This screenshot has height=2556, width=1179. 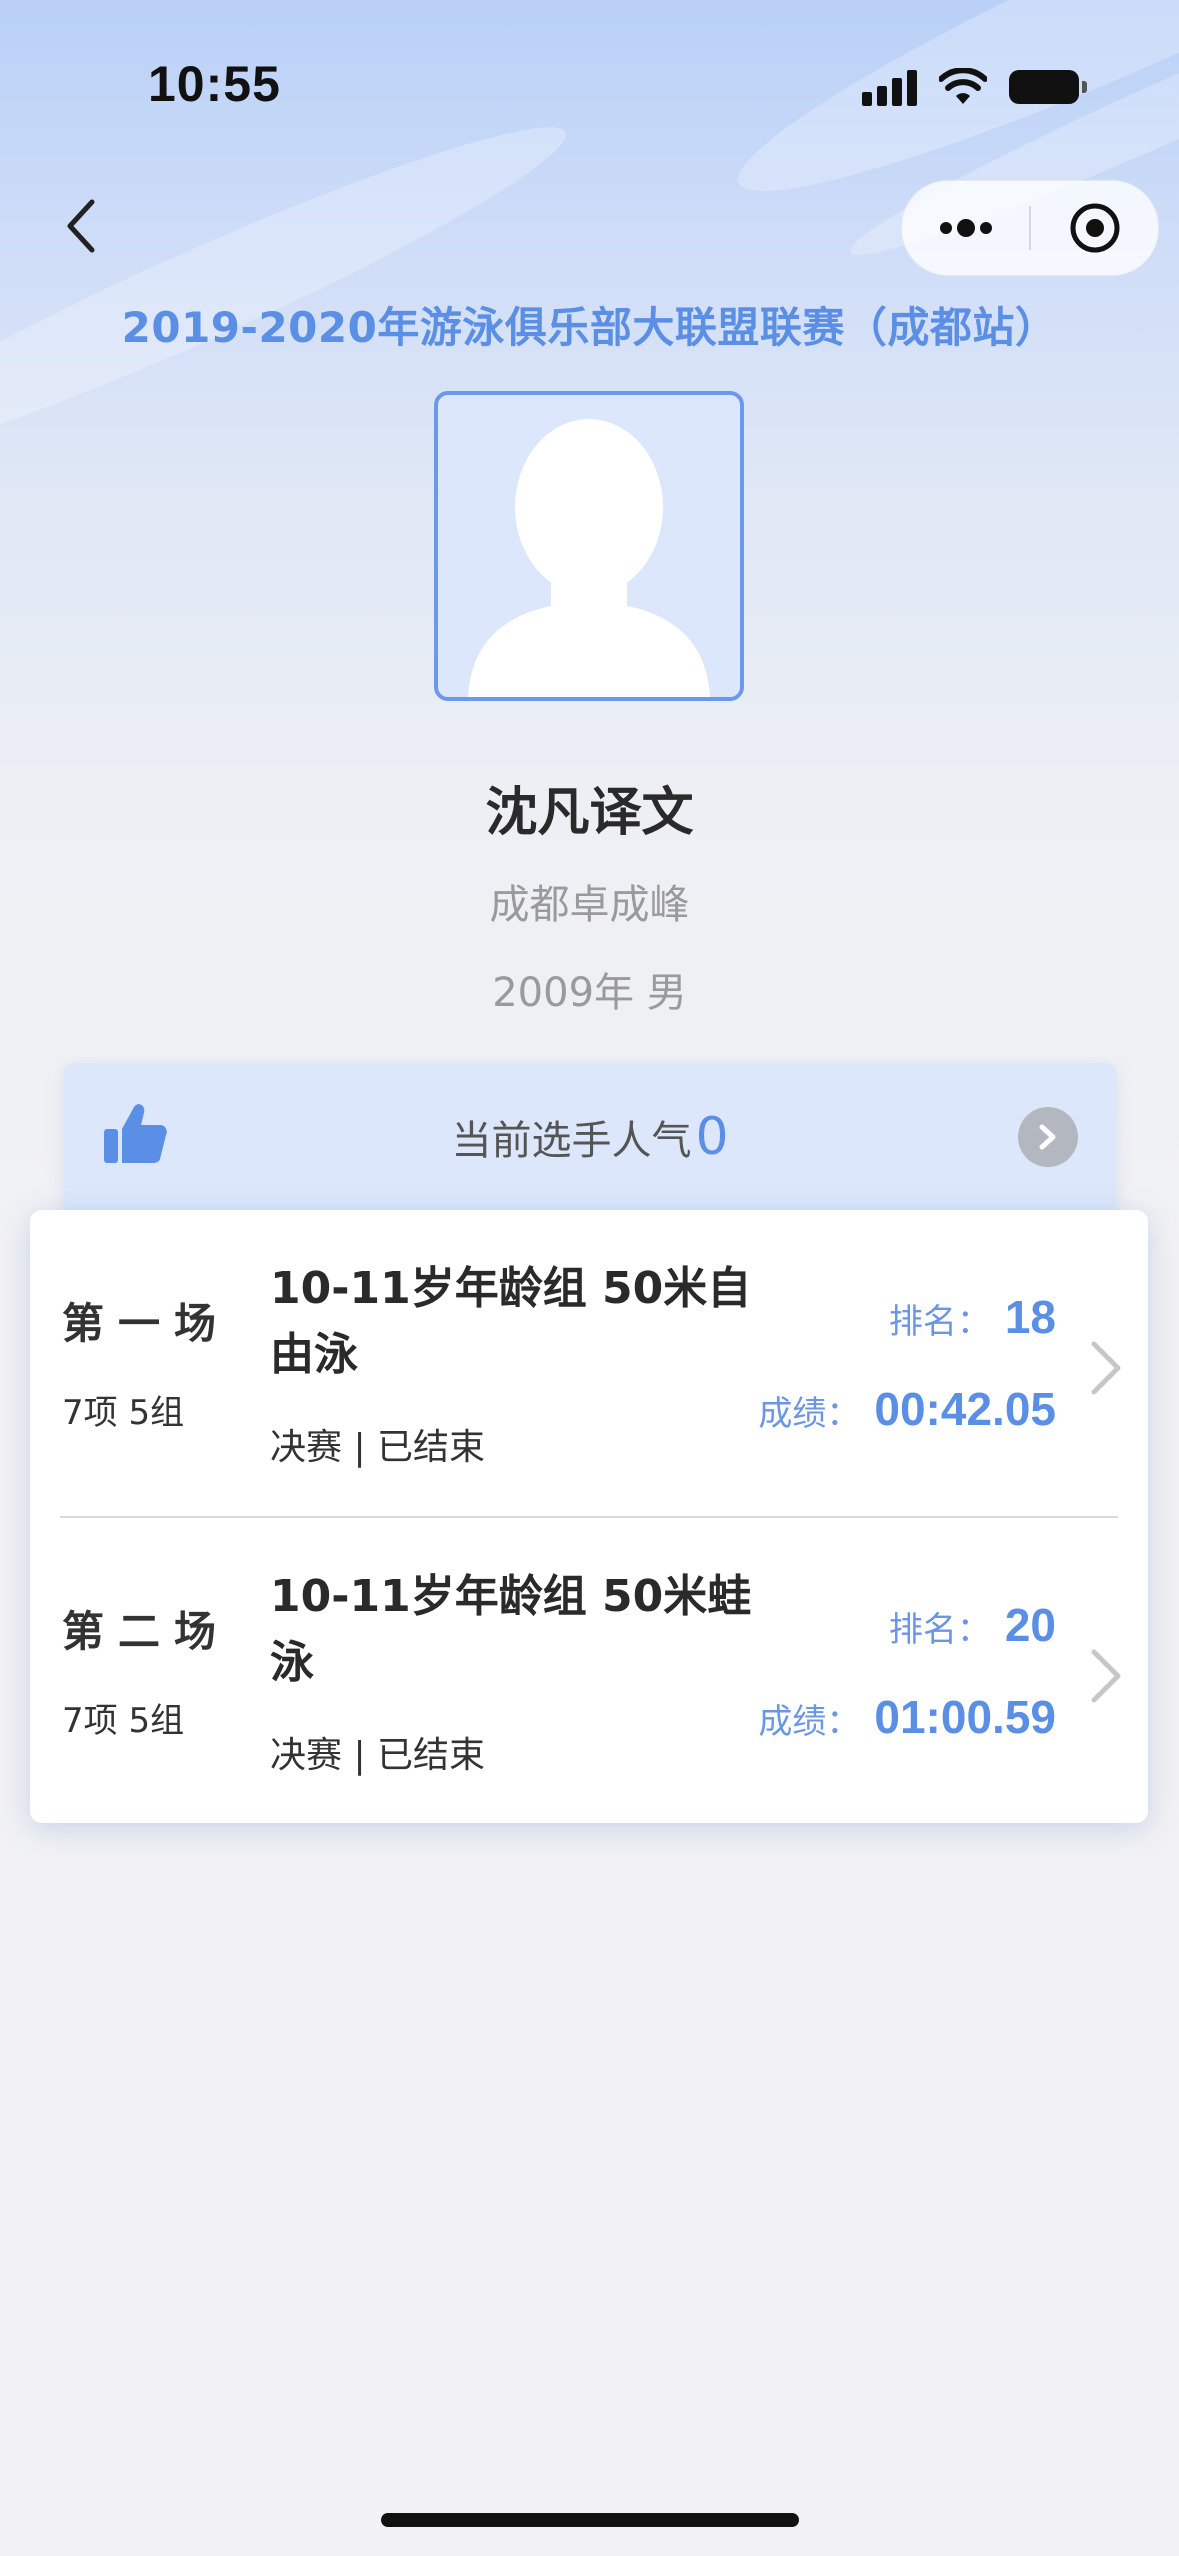 What do you see at coordinates (589, 813) in the screenshot?
I see `player-name: 沈凡译文` at bounding box center [589, 813].